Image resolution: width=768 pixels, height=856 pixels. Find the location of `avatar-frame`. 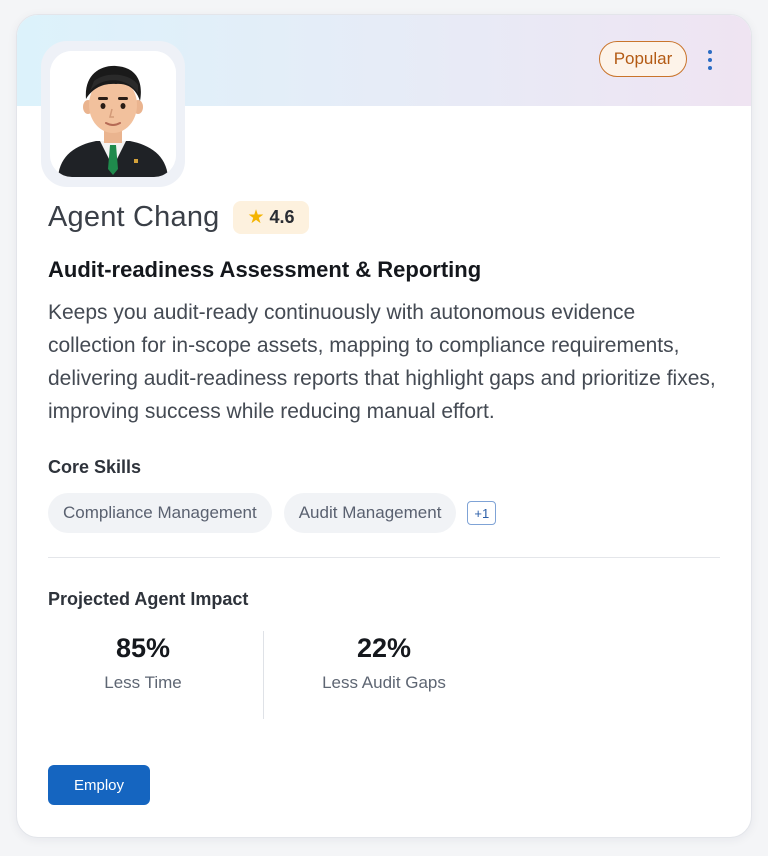

avatar-frame is located at coordinates (113, 114).